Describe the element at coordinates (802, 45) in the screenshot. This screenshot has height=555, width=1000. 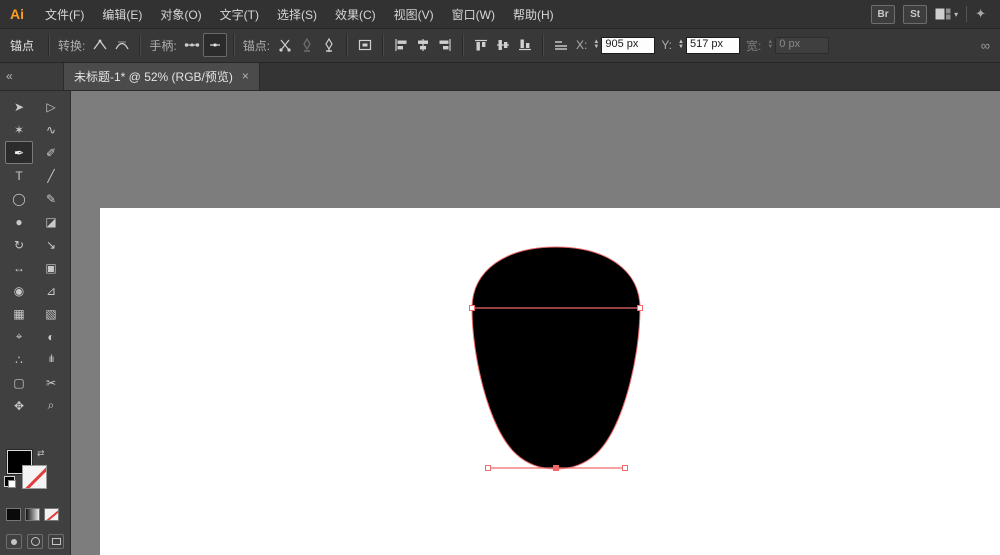
I see `width-input: 0 px` at that location.